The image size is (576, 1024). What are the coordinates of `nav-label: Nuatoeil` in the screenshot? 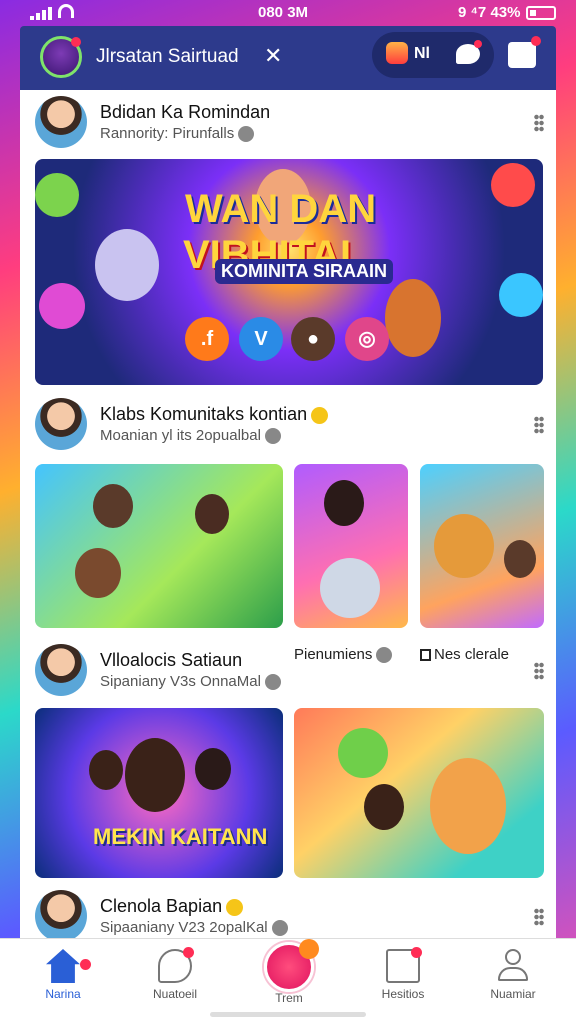 It's located at (175, 994).